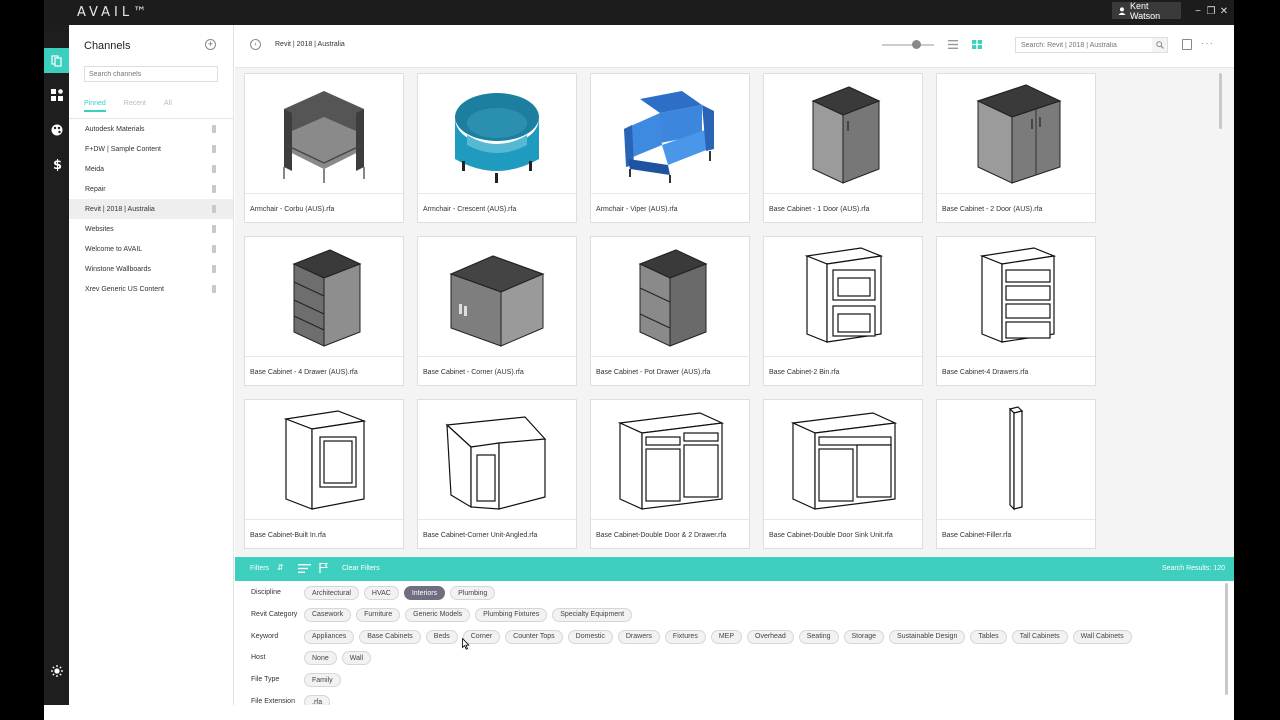 The height and width of the screenshot is (720, 1280). What do you see at coordinates (151, 169) in the screenshot?
I see `channel-item: Meida` at bounding box center [151, 169].